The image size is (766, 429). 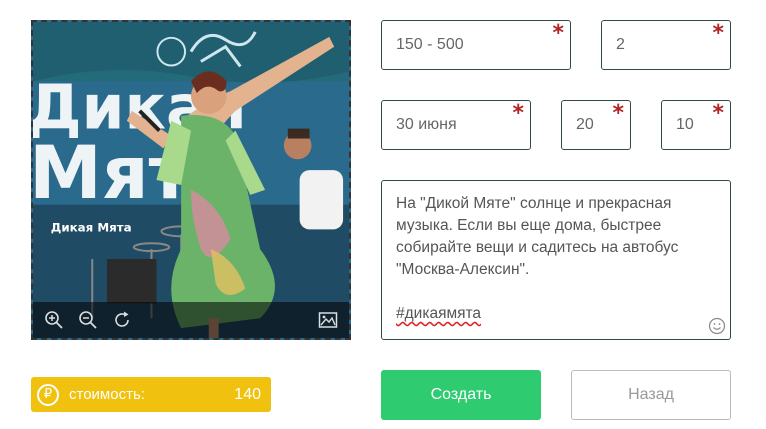 What do you see at coordinates (696, 125) in the screenshot?
I see `minute-field: 10 *` at bounding box center [696, 125].